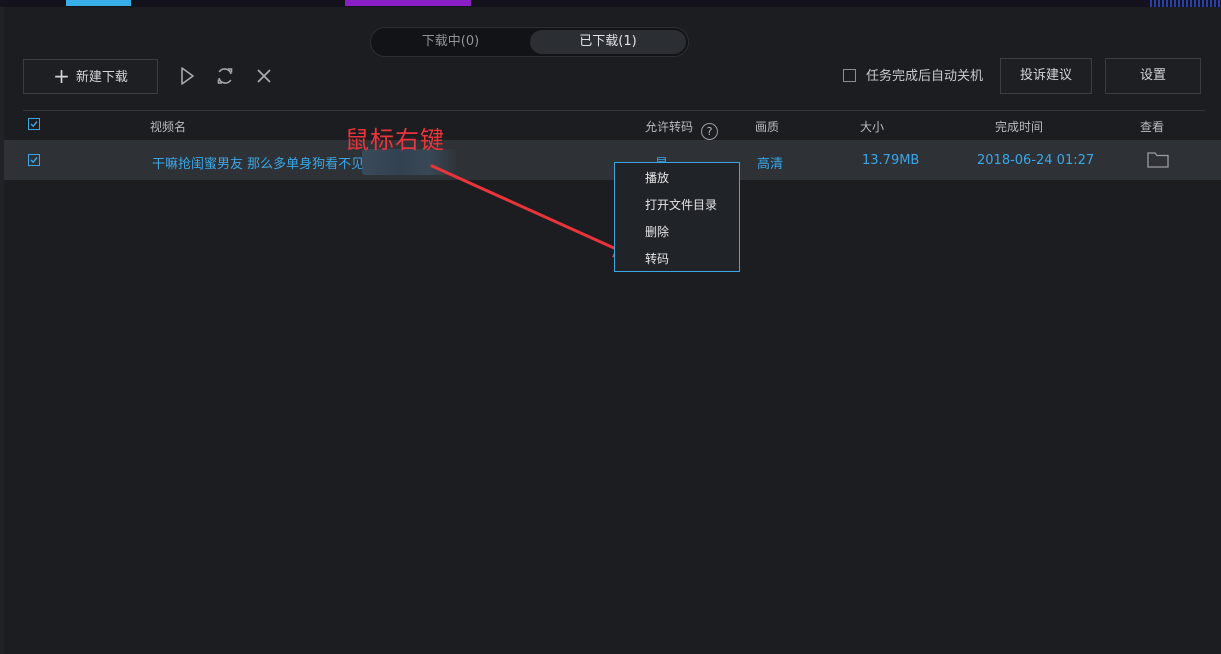 The width and height of the screenshot is (1221, 654). I want to click on annotation-label: 鼠标右键, so click(395, 140).